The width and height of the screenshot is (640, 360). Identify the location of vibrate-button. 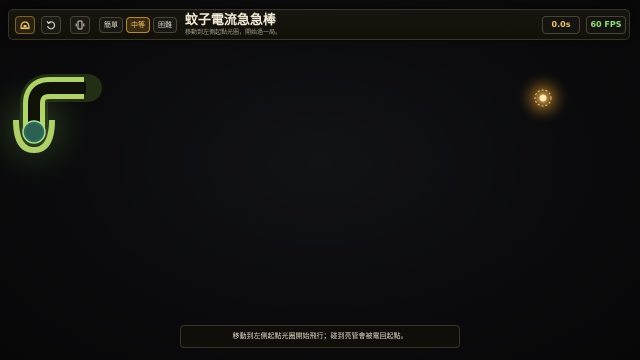
(80, 25).